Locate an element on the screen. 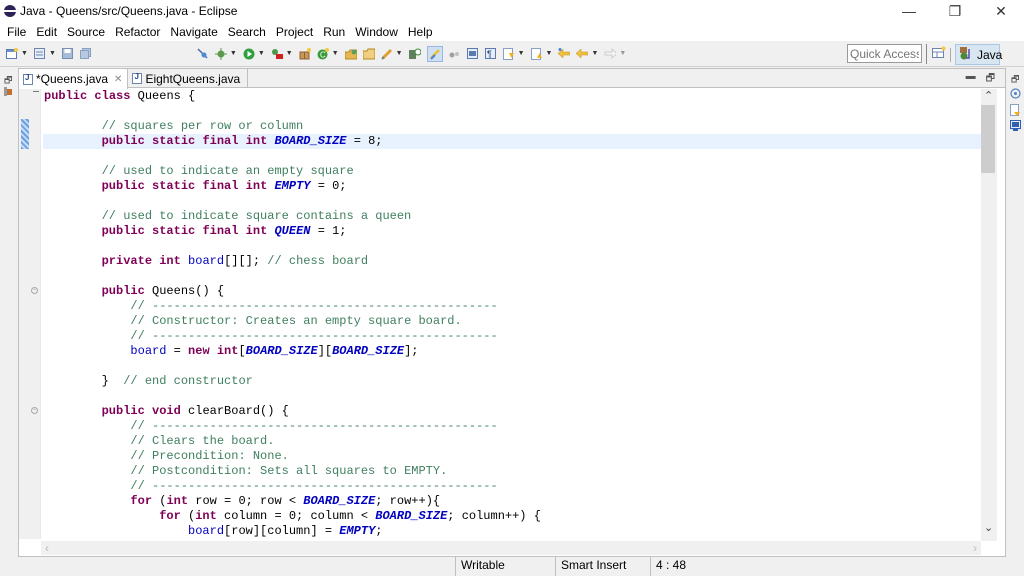 This screenshot has width=1024, height=576. code-line: // Clears the board. is located at coordinates (512, 441).